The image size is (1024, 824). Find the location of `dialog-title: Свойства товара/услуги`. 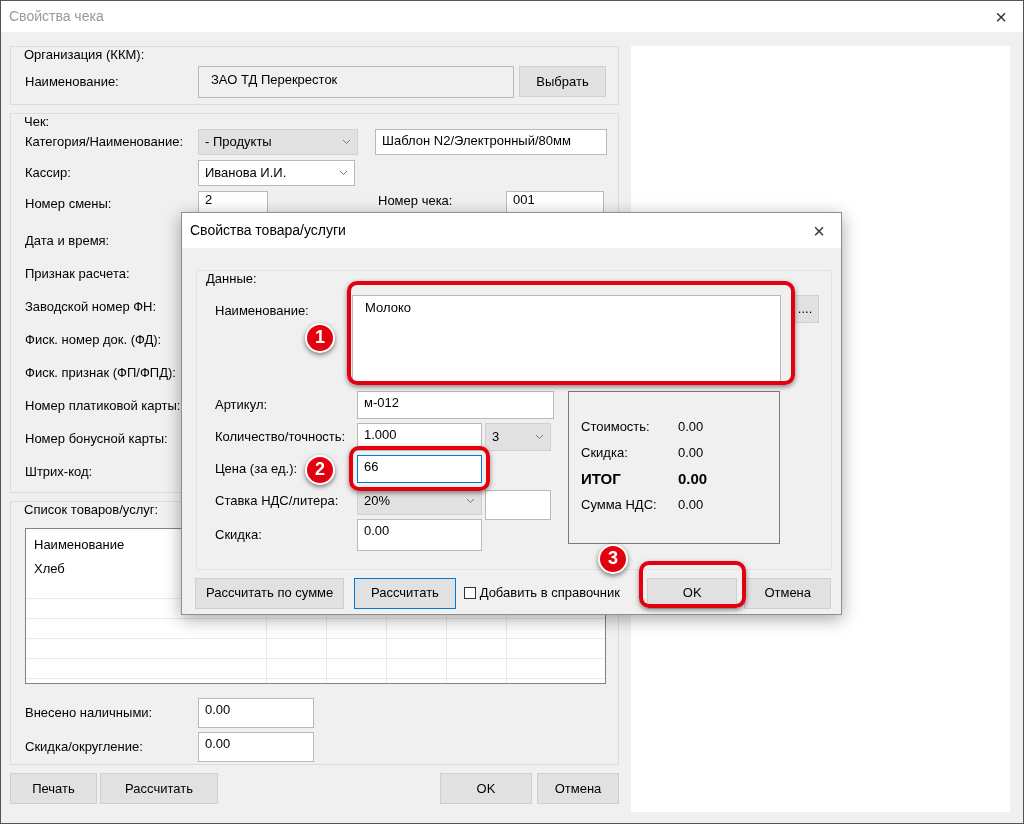

dialog-title: Свойства товара/услуги is located at coordinates (268, 230).